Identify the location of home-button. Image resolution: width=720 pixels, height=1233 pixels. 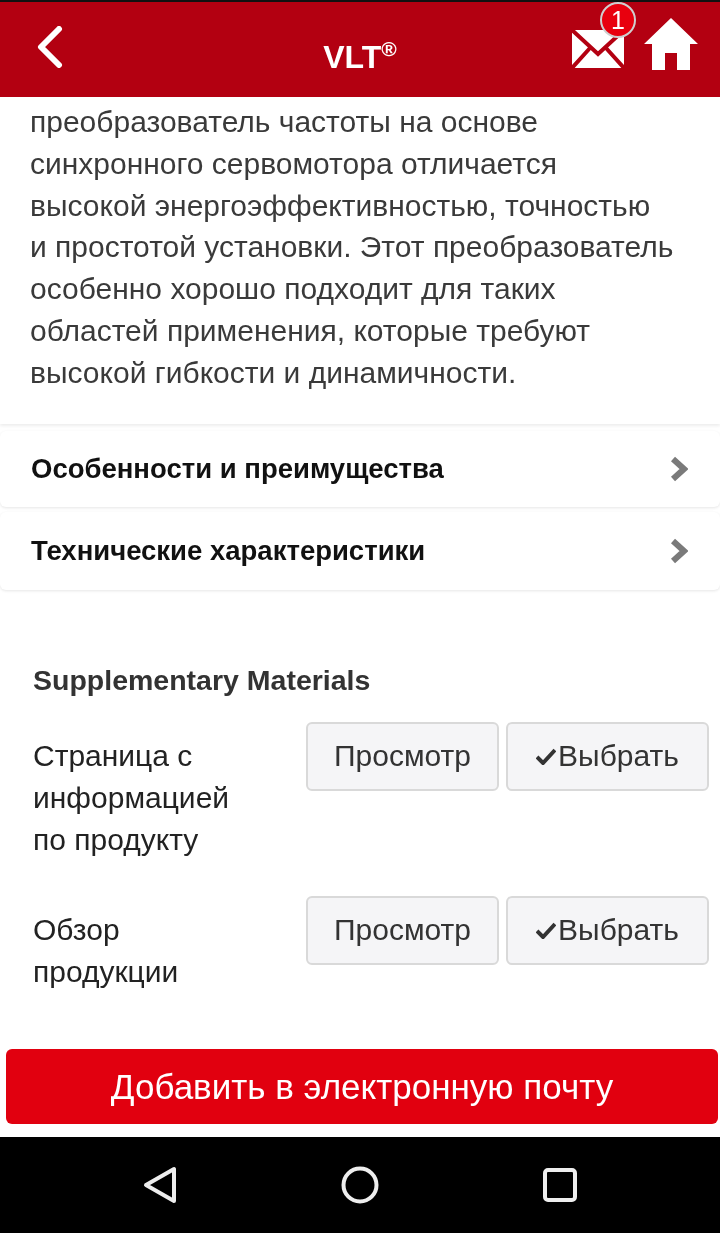
(671, 44).